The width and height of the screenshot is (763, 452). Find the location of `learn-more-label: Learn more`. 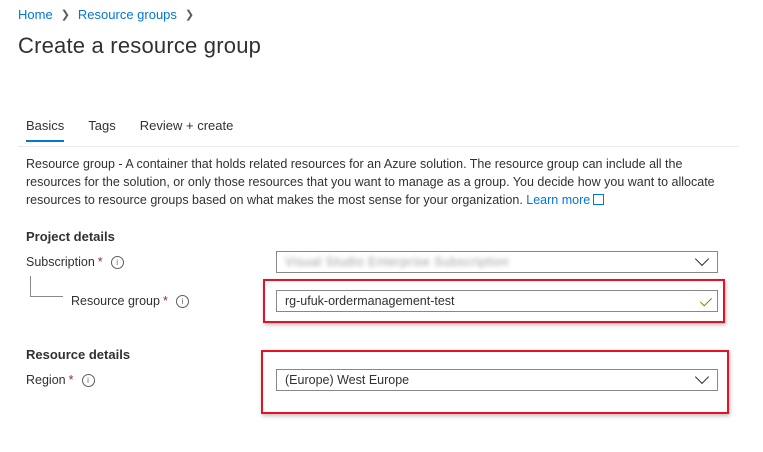

learn-more-label: Learn more is located at coordinates (558, 200).